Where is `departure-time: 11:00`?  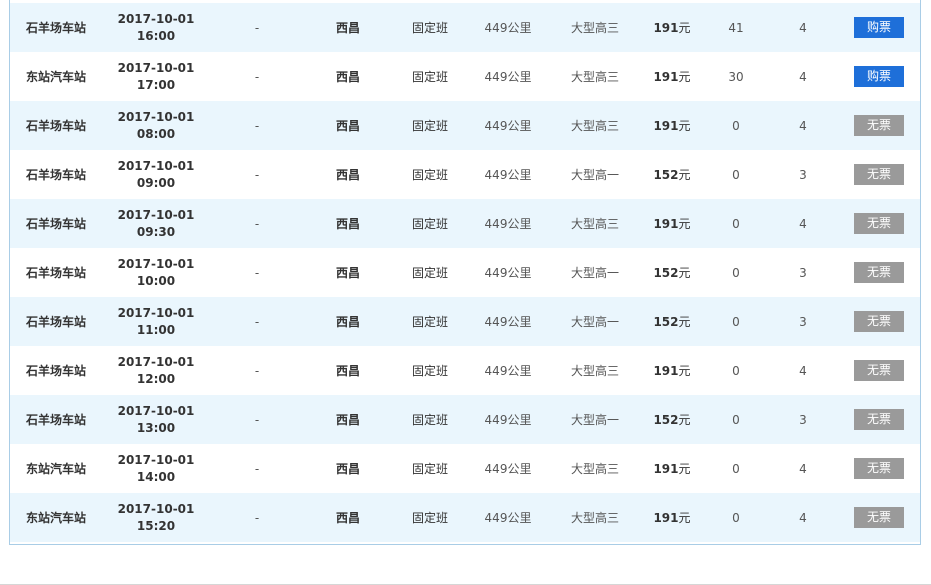 departure-time: 11:00 is located at coordinates (156, 329).